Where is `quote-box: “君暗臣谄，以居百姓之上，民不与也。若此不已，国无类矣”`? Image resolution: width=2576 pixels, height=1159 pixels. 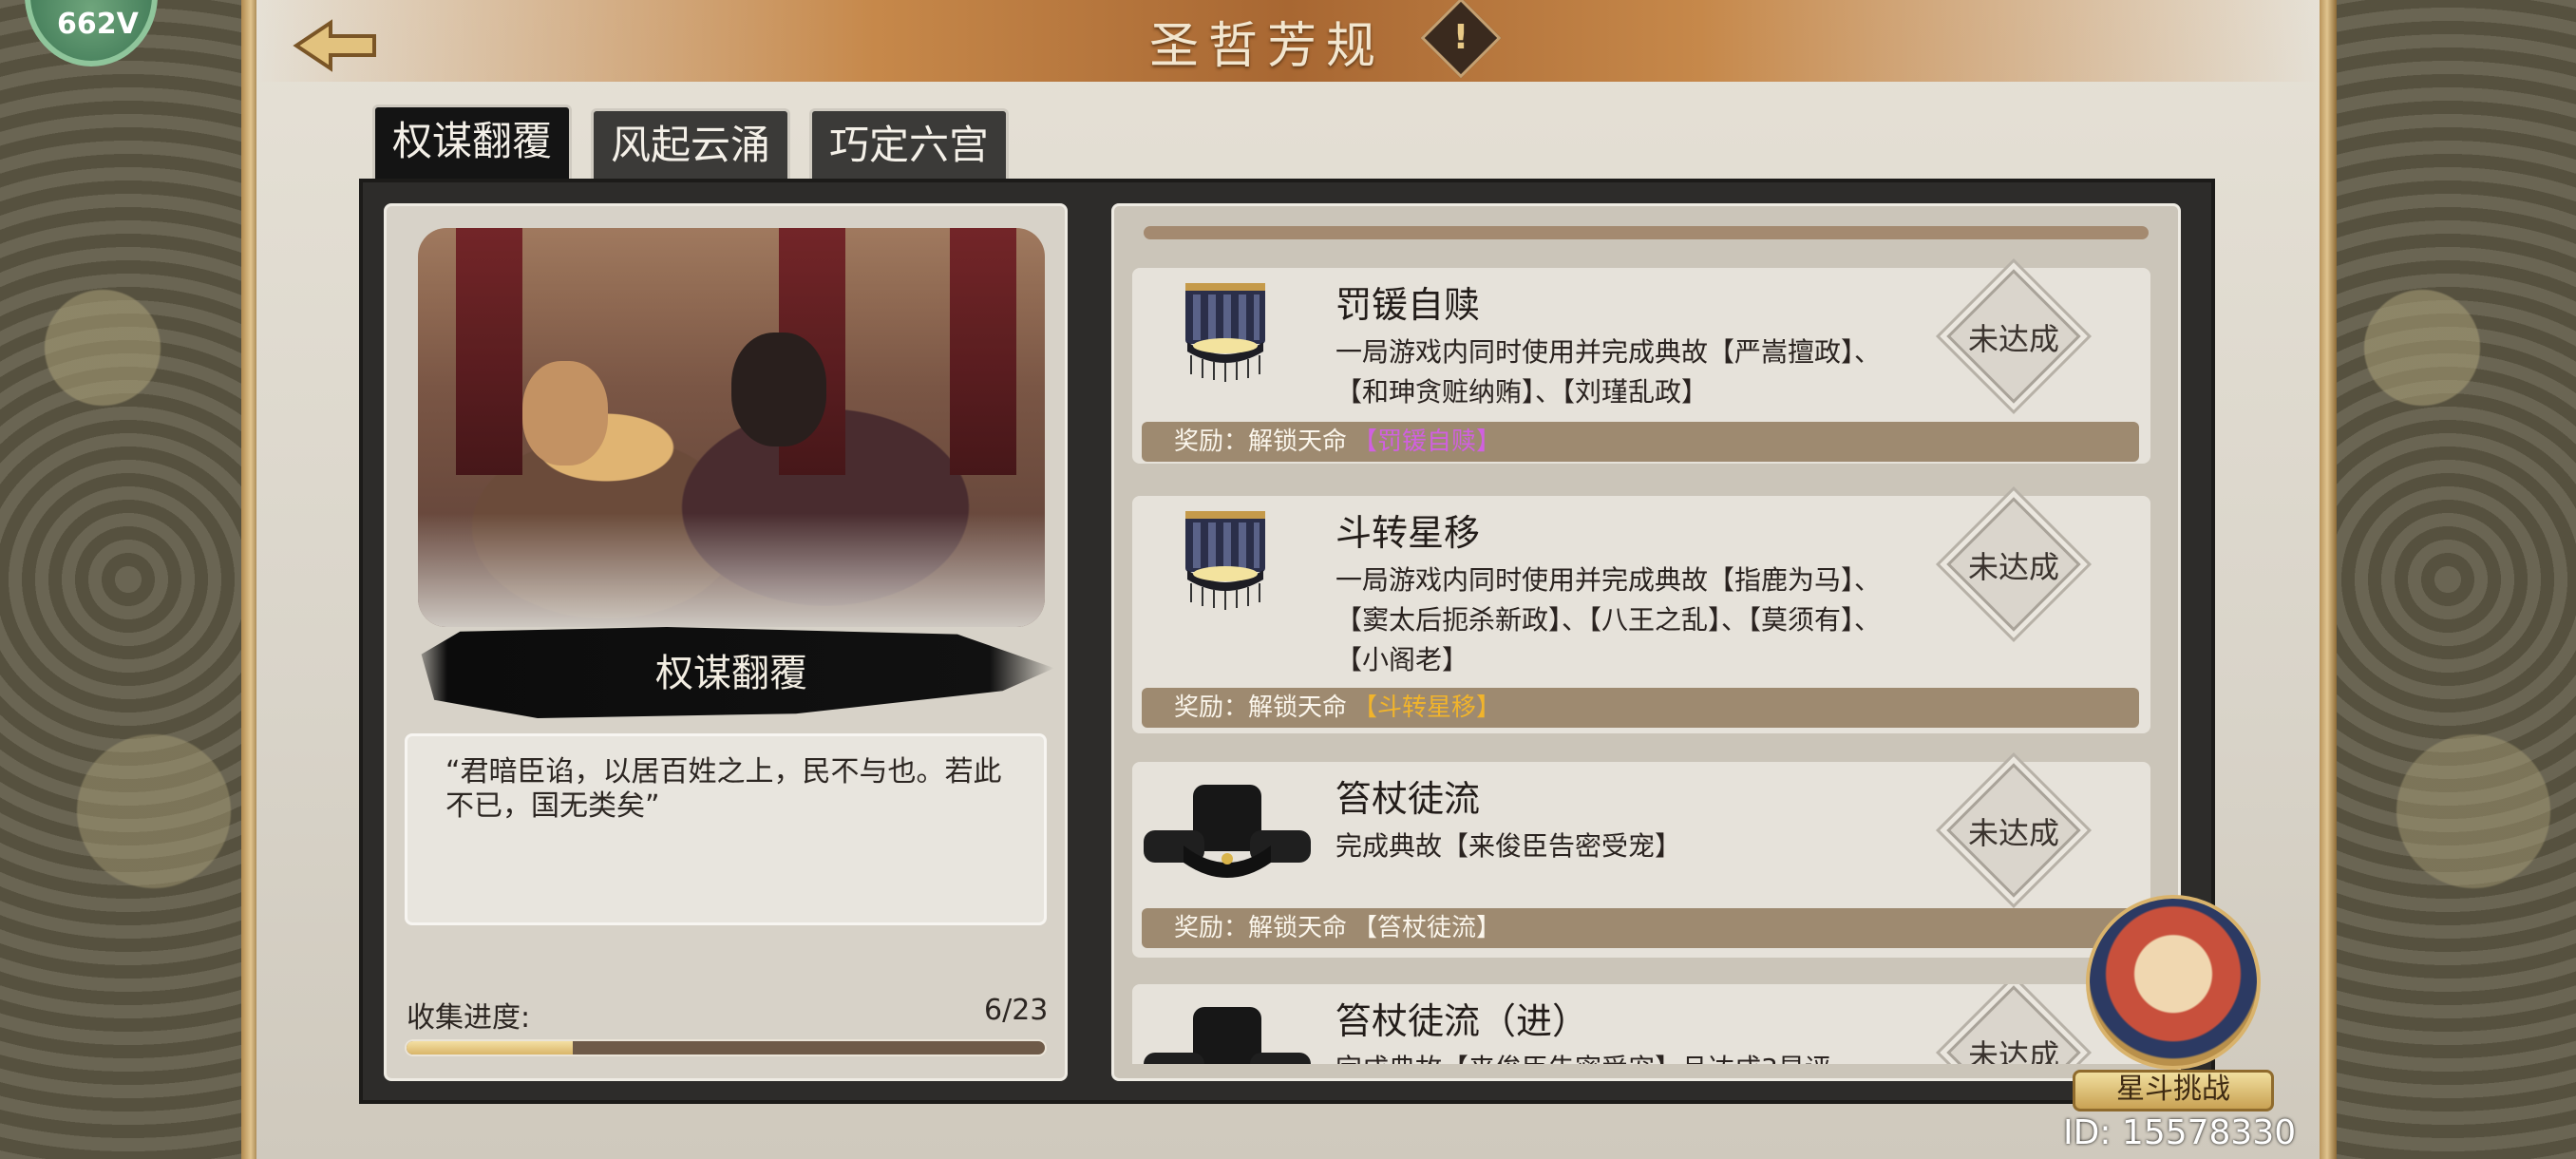
quote-box: “君暗臣谄，以居百姓之上，民不与也。若此不已，国无类矣” is located at coordinates (726, 829).